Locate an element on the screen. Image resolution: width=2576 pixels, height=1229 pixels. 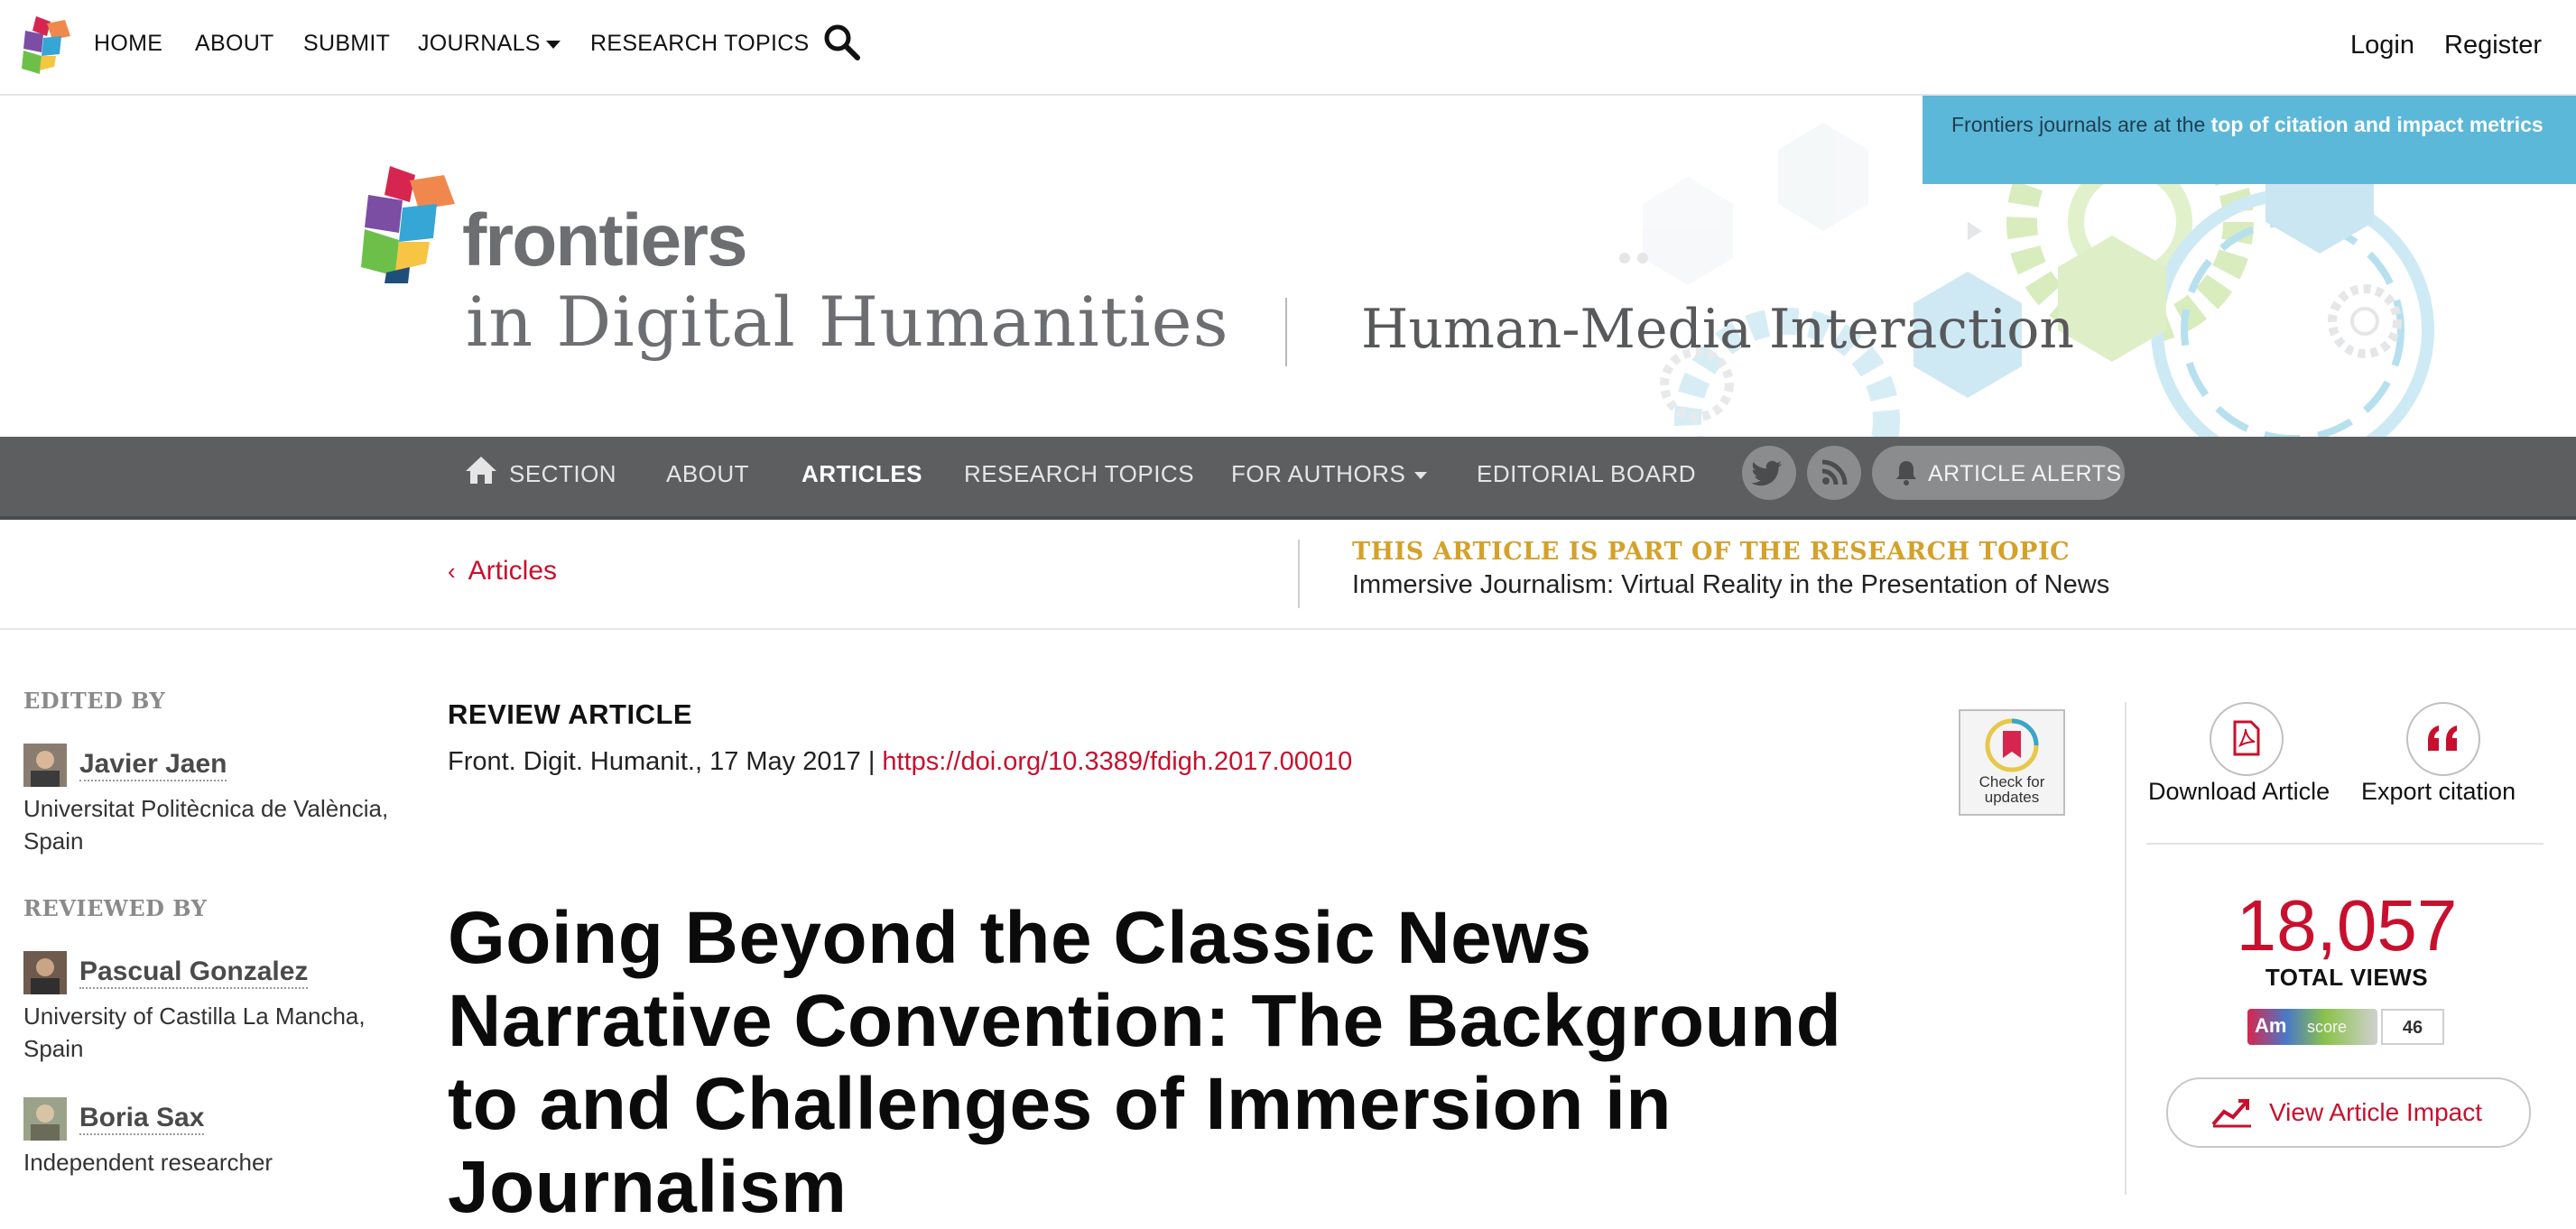
export-citation-button is located at coordinates (2443, 739).